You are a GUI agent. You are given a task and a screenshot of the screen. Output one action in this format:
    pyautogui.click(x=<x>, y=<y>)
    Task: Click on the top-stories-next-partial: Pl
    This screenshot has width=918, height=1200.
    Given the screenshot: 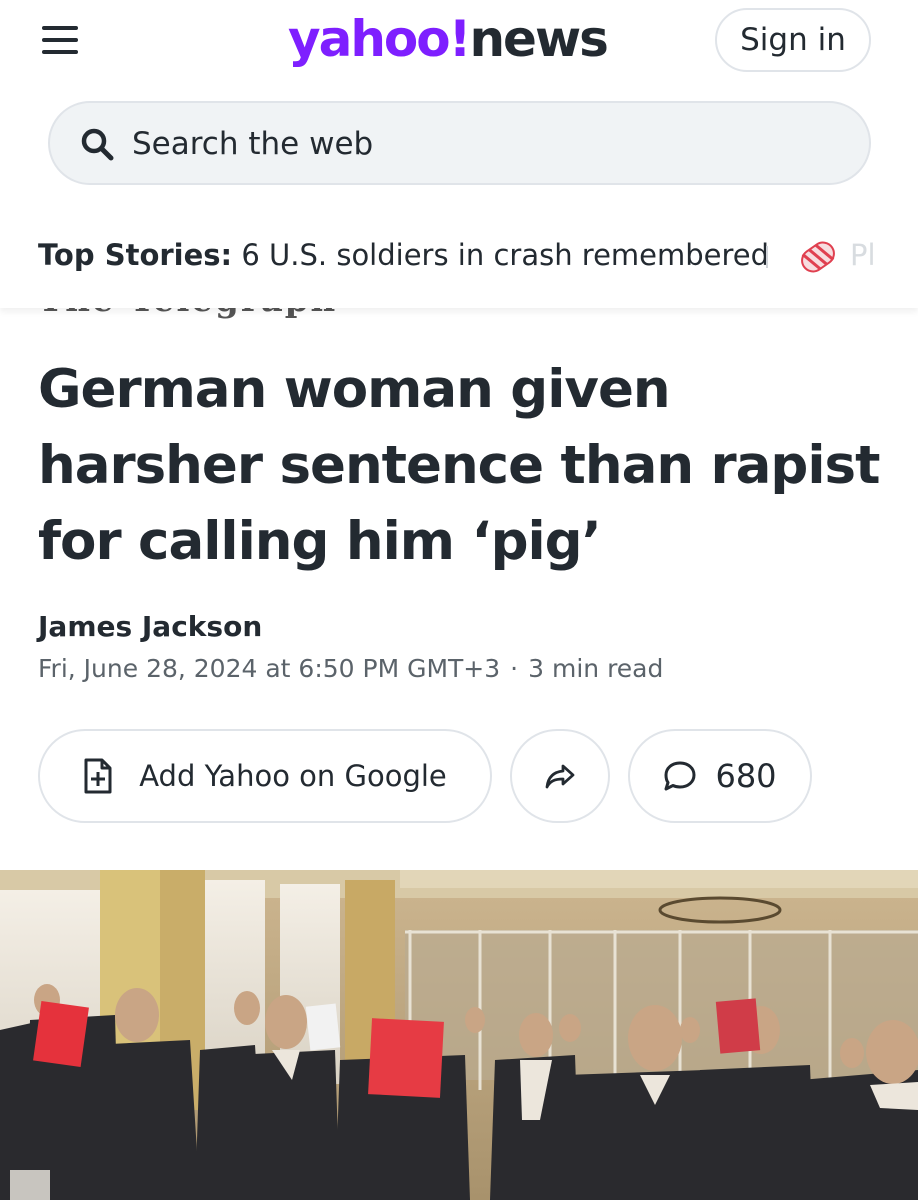 What is the action you would take?
    pyautogui.click(x=863, y=255)
    